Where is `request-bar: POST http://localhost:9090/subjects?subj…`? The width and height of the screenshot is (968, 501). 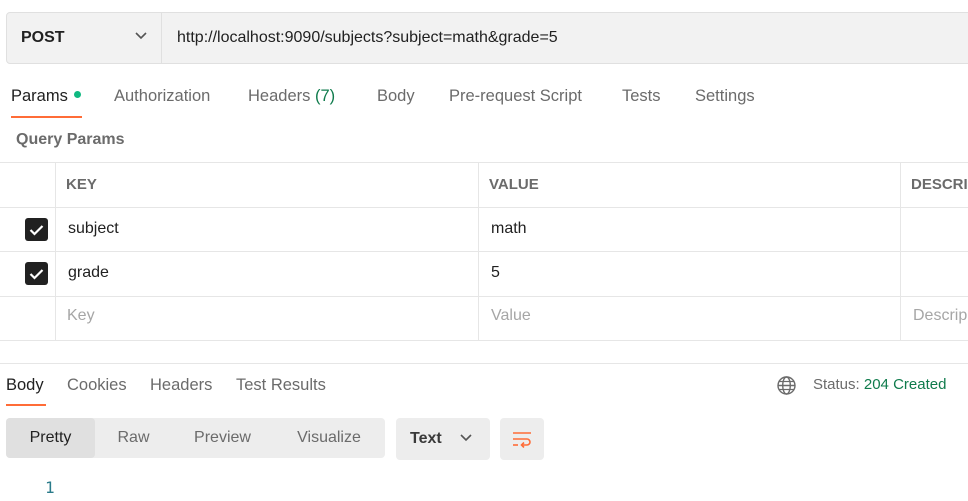 request-bar: POST http://localhost:9090/subjects?subj… is located at coordinates (487, 38).